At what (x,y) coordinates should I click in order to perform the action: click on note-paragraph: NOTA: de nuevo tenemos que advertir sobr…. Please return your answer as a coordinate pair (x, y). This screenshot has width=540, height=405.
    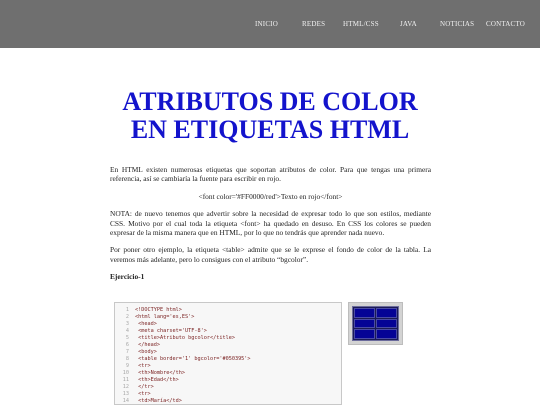
    Looking at the image, I should click on (270, 223).